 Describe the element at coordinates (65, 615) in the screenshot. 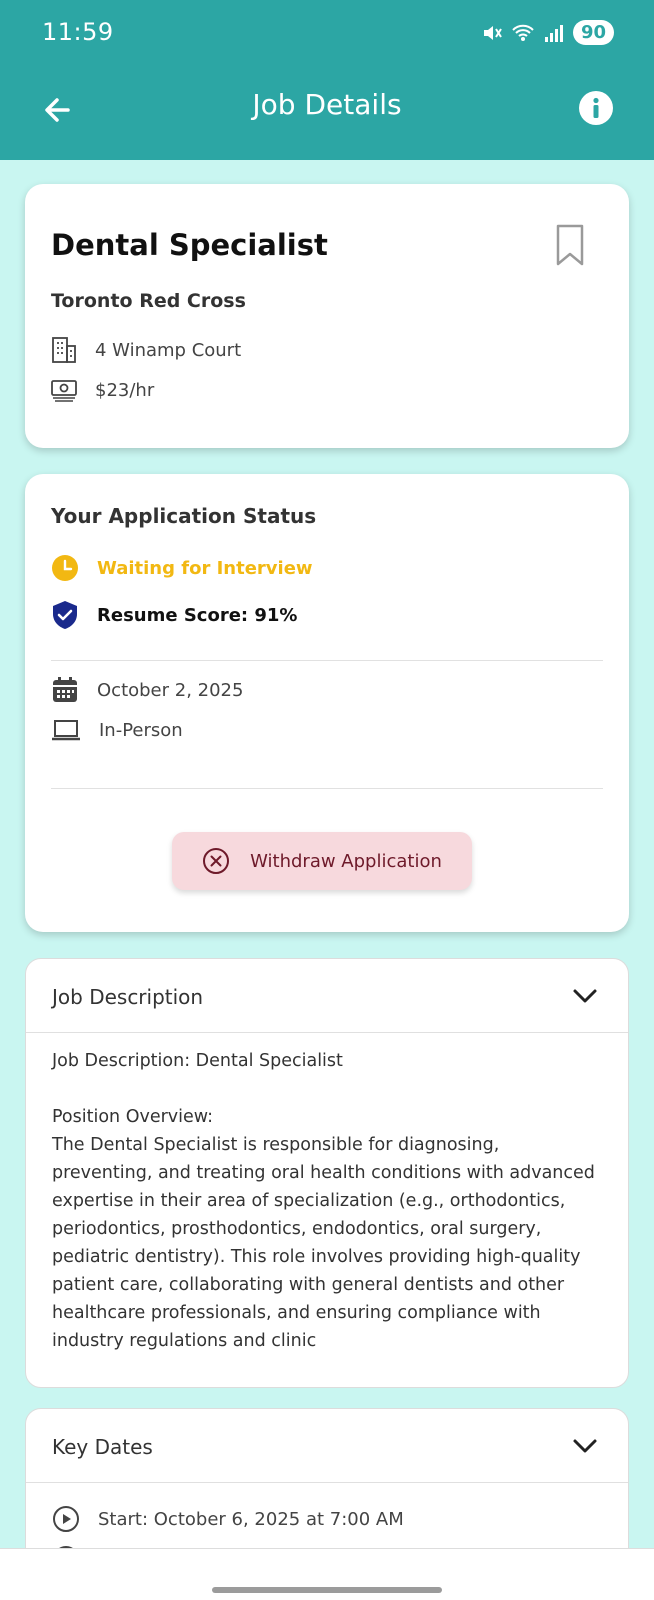

I see `shield-check-icon` at that location.